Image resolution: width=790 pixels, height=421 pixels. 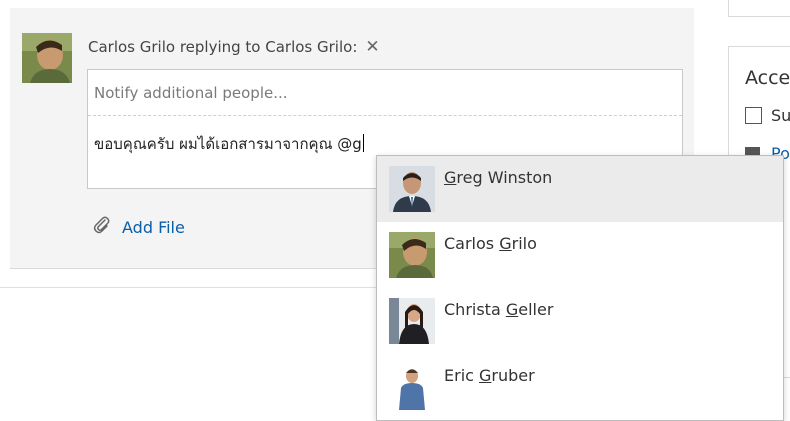 I want to click on checkbox-unchecked, so click(x=753, y=115).